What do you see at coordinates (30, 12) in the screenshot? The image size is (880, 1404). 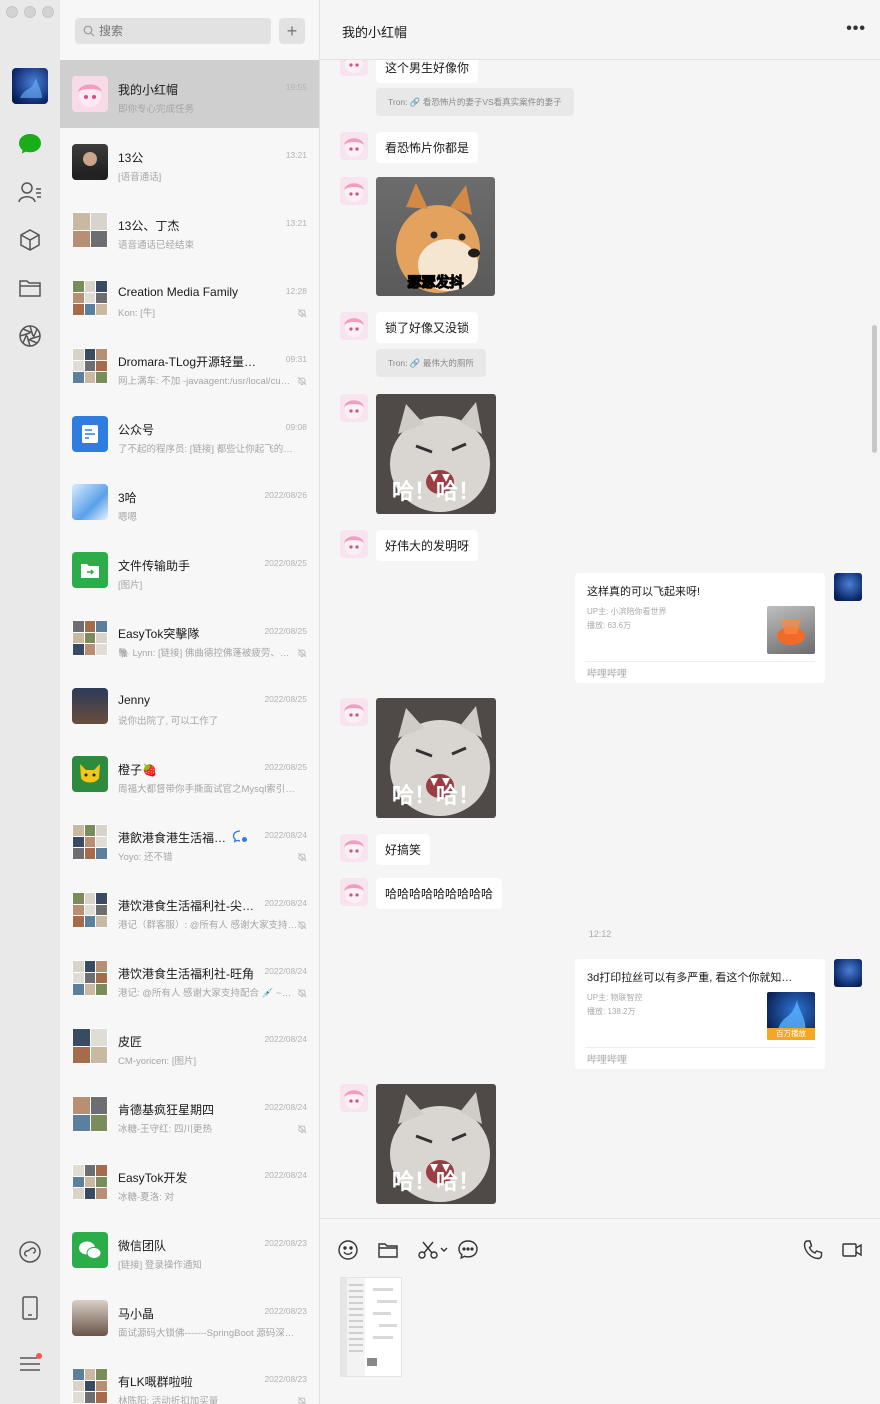 I see `window-minimize-button` at bounding box center [30, 12].